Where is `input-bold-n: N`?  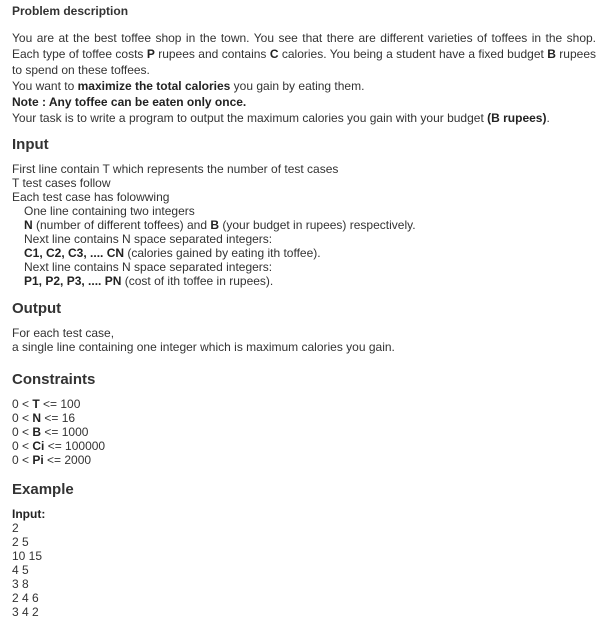
input-bold-n: N is located at coordinates (28, 225).